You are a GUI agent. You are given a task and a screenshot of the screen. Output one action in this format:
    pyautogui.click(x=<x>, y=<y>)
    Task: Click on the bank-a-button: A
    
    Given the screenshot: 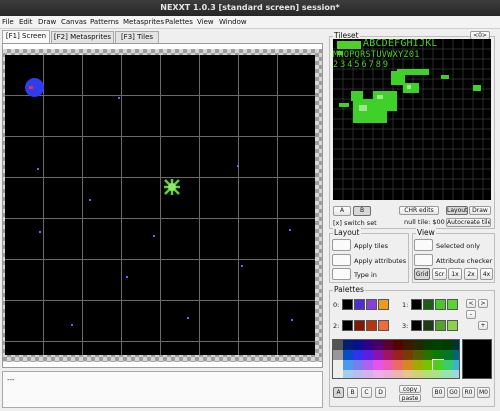 What is the action you would take?
    pyautogui.click(x=342, y=211)
    